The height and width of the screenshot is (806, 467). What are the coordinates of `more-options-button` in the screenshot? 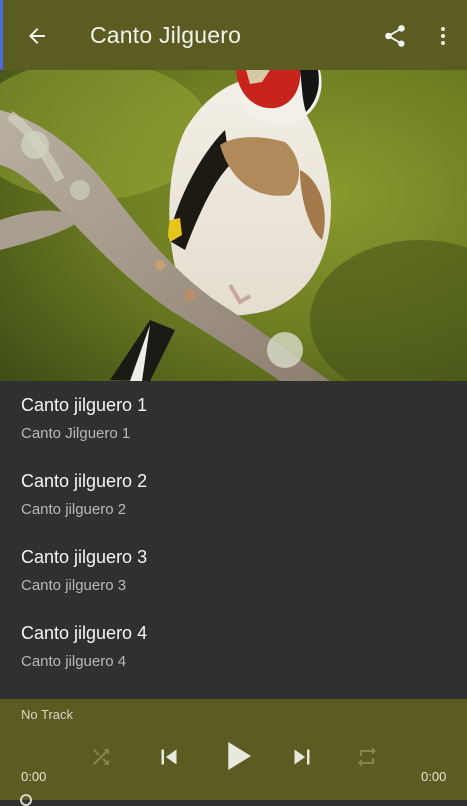 It's located at (443, 36).